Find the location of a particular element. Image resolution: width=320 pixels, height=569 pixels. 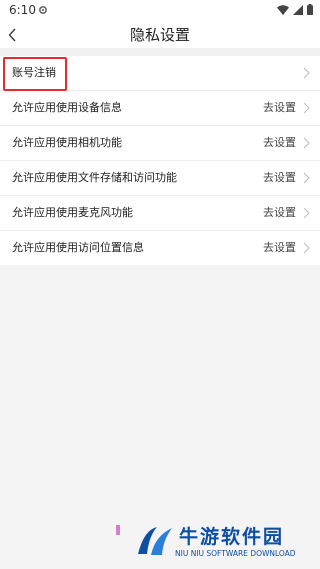

header: 隐私设置 is located at coordinates (160, 35).